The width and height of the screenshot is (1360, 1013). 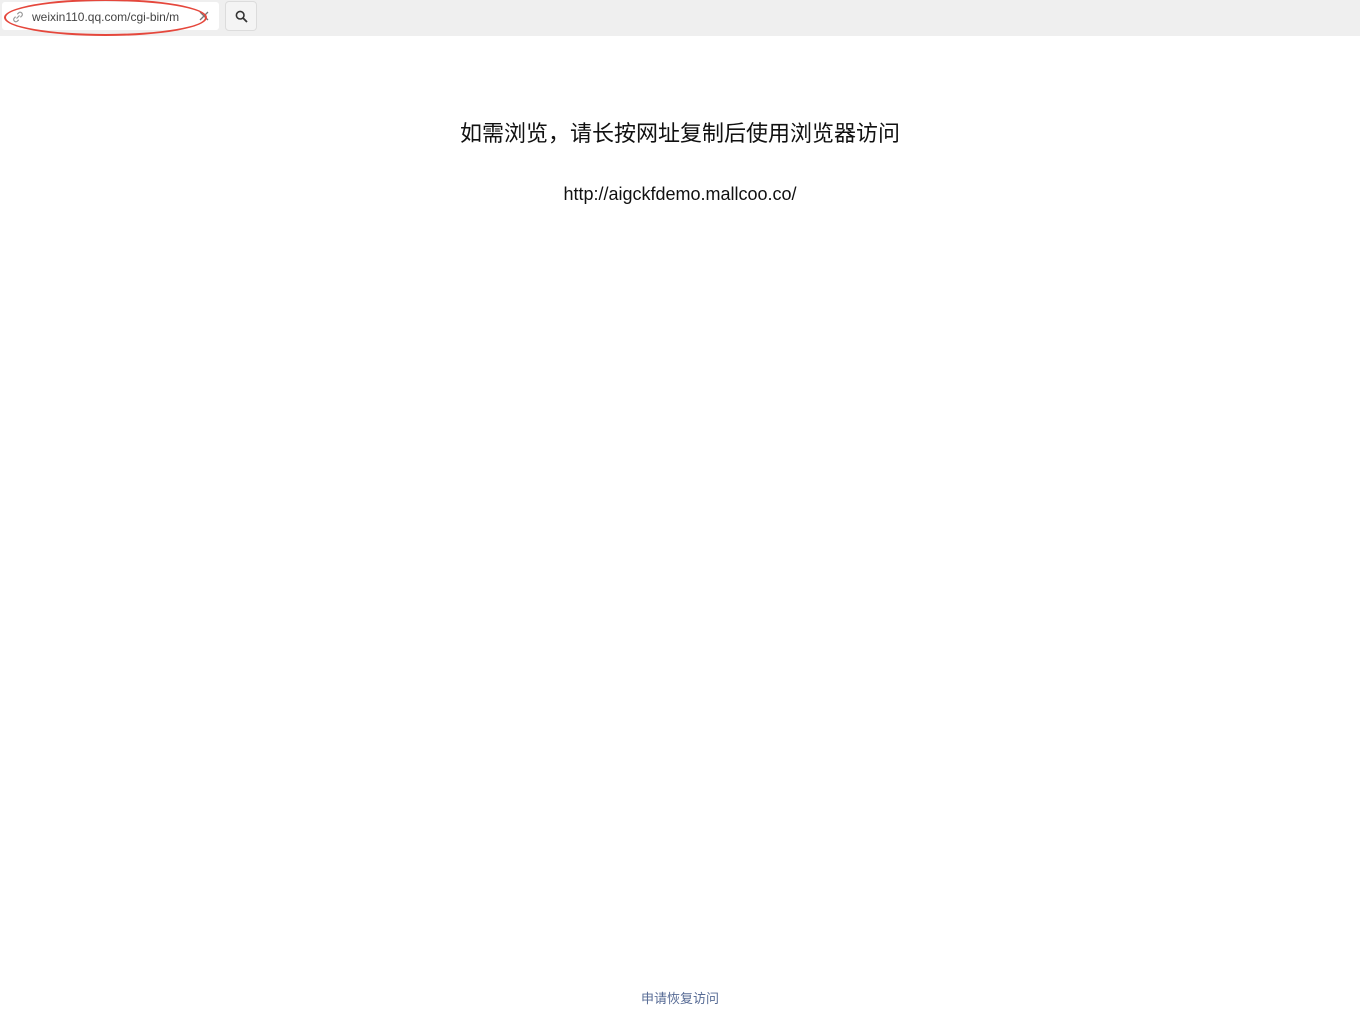 What do you see at coordinates (680, 194) in the screenshot?
I see `blocked-url: http://aigckfdemo.mallcoo.co/` at bounding box center [680, 194].